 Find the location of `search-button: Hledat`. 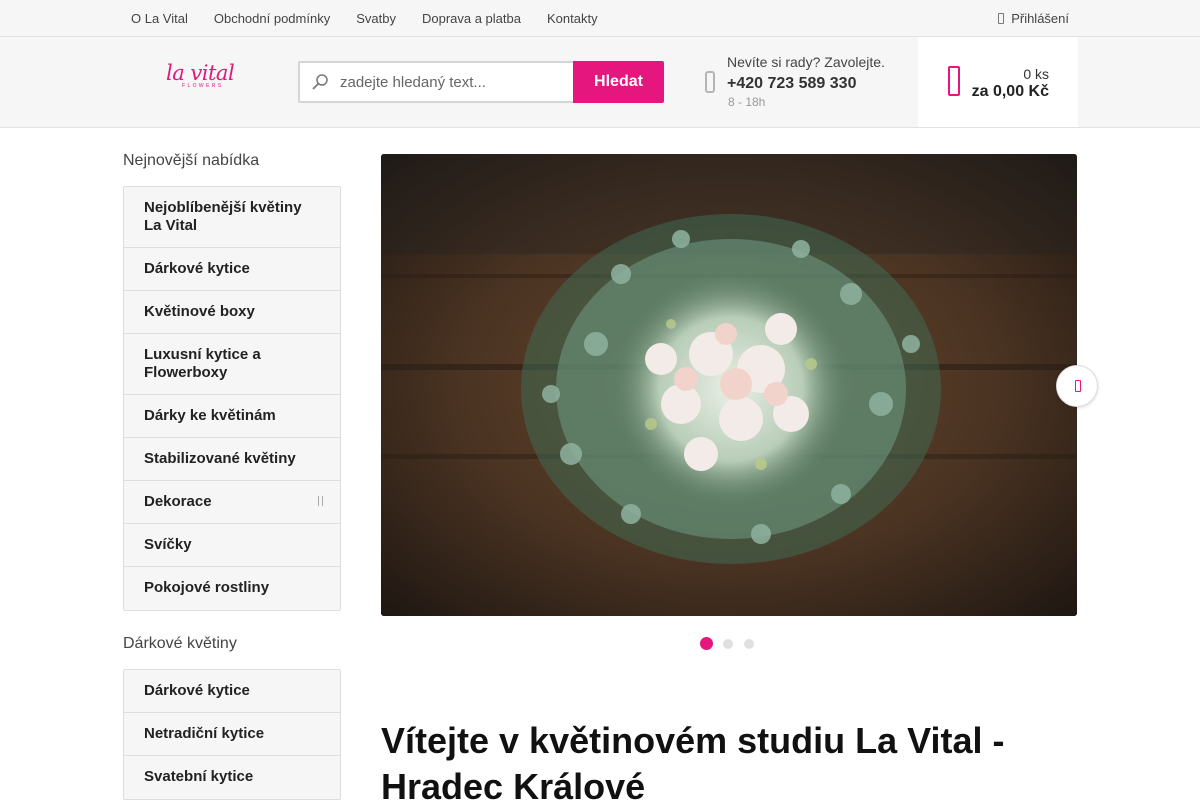

search-button: Hledat is located at coordinates (618, 82).